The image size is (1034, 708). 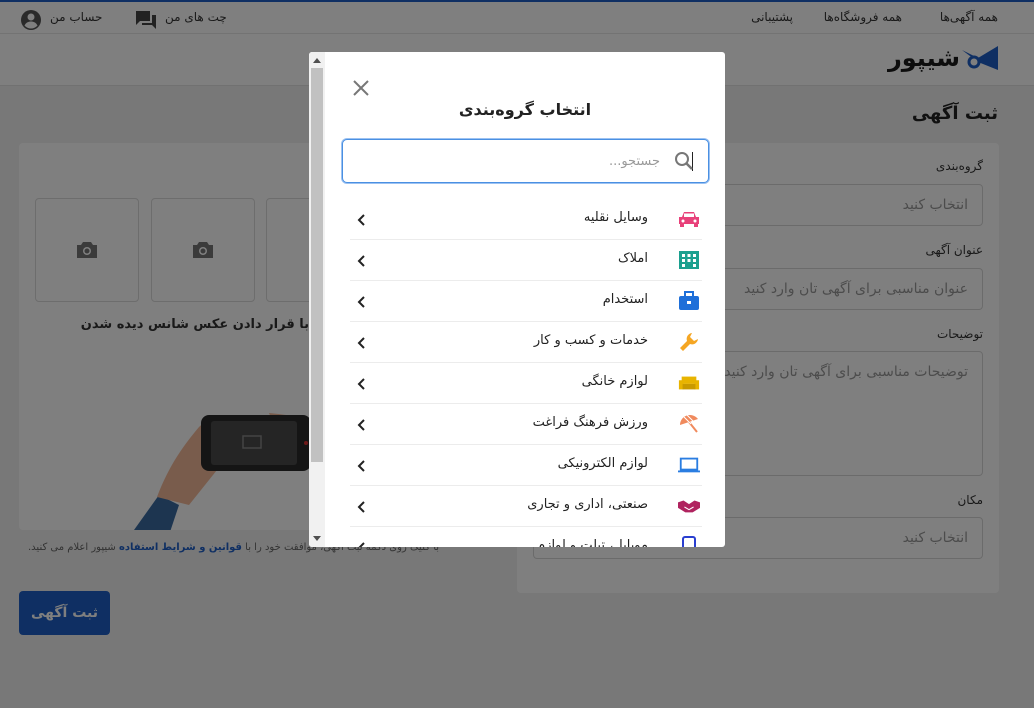 I want to click on category-label: استخدام, so click(x=625, y=299).